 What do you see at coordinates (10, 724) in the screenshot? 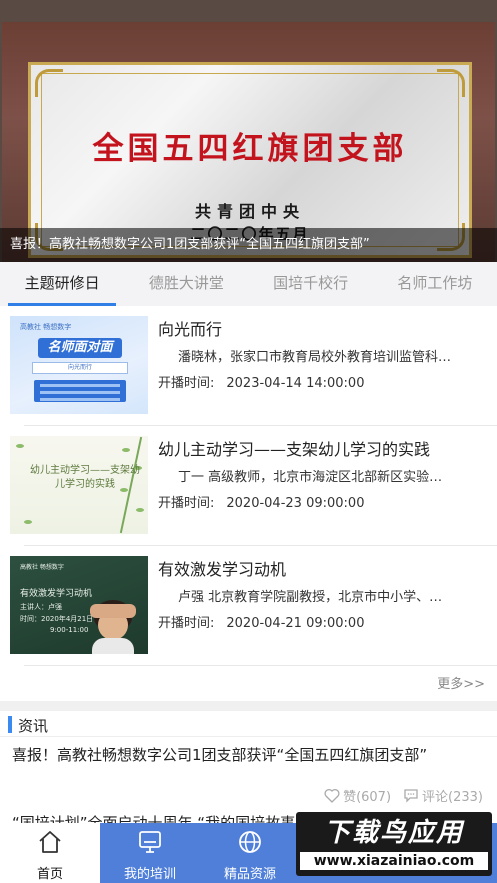
I see `section-marker` at bounding box center [10, 724].